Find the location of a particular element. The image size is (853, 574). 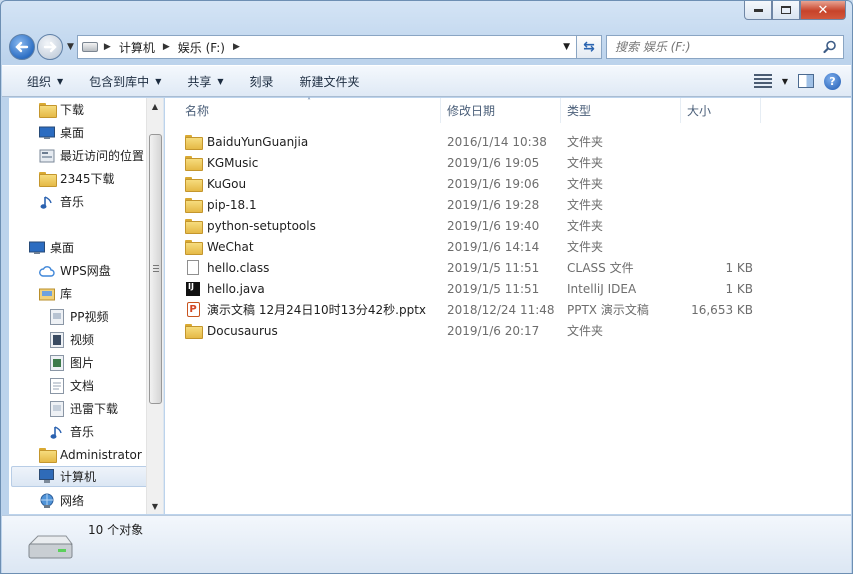

nav-item-music: 音乐 is located at coordinates (61, 201).